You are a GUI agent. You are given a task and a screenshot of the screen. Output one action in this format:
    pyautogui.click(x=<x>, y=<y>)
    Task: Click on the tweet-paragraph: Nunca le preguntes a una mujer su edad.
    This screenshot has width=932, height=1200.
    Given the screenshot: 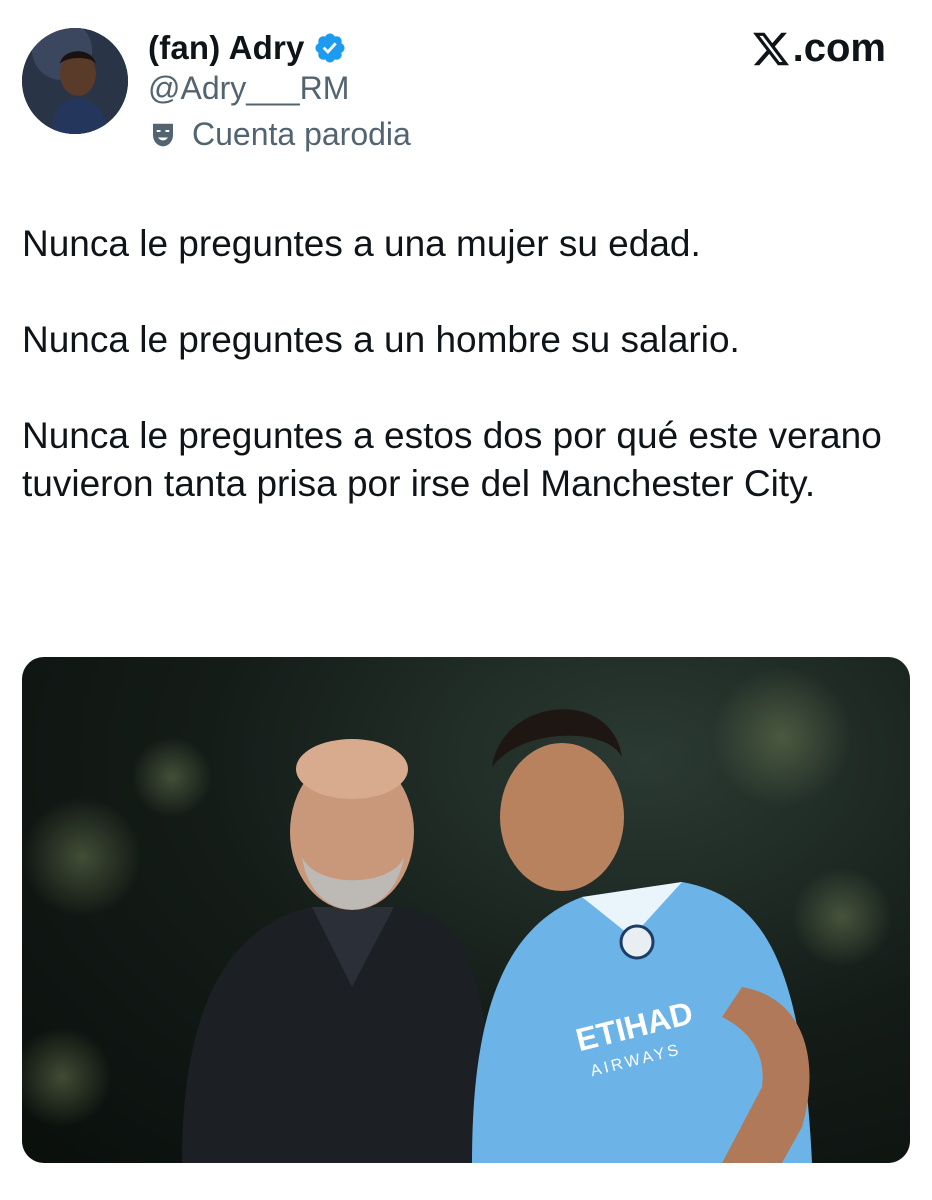 What is the action you would take?
    pyautogui.click(x=361, y=243)
    